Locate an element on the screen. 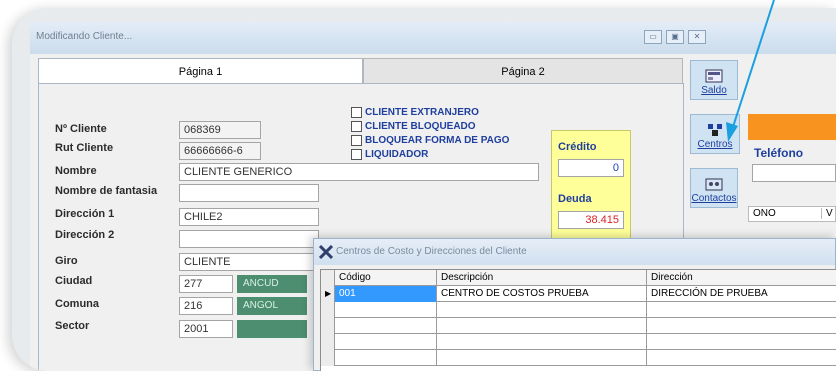 This screenshot has height=371, width=836. title-bar: Modificando Cliente... ▭ ▣ ✕ is located at coordinates (433, 38).